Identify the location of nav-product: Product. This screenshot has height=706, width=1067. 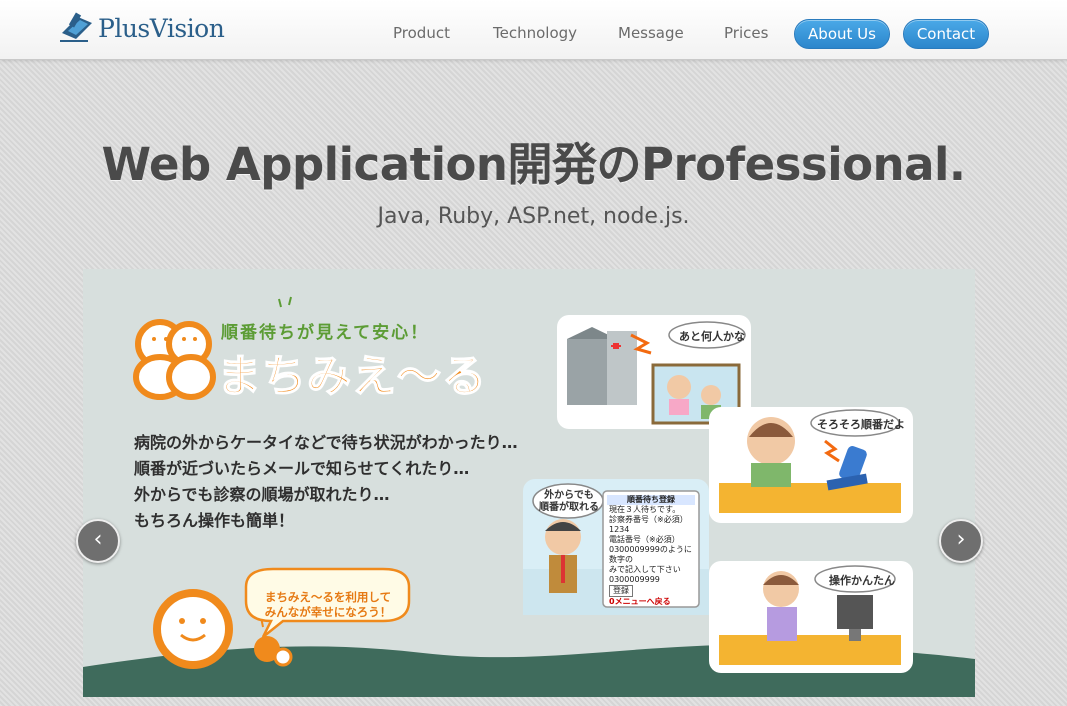
(421, 33).